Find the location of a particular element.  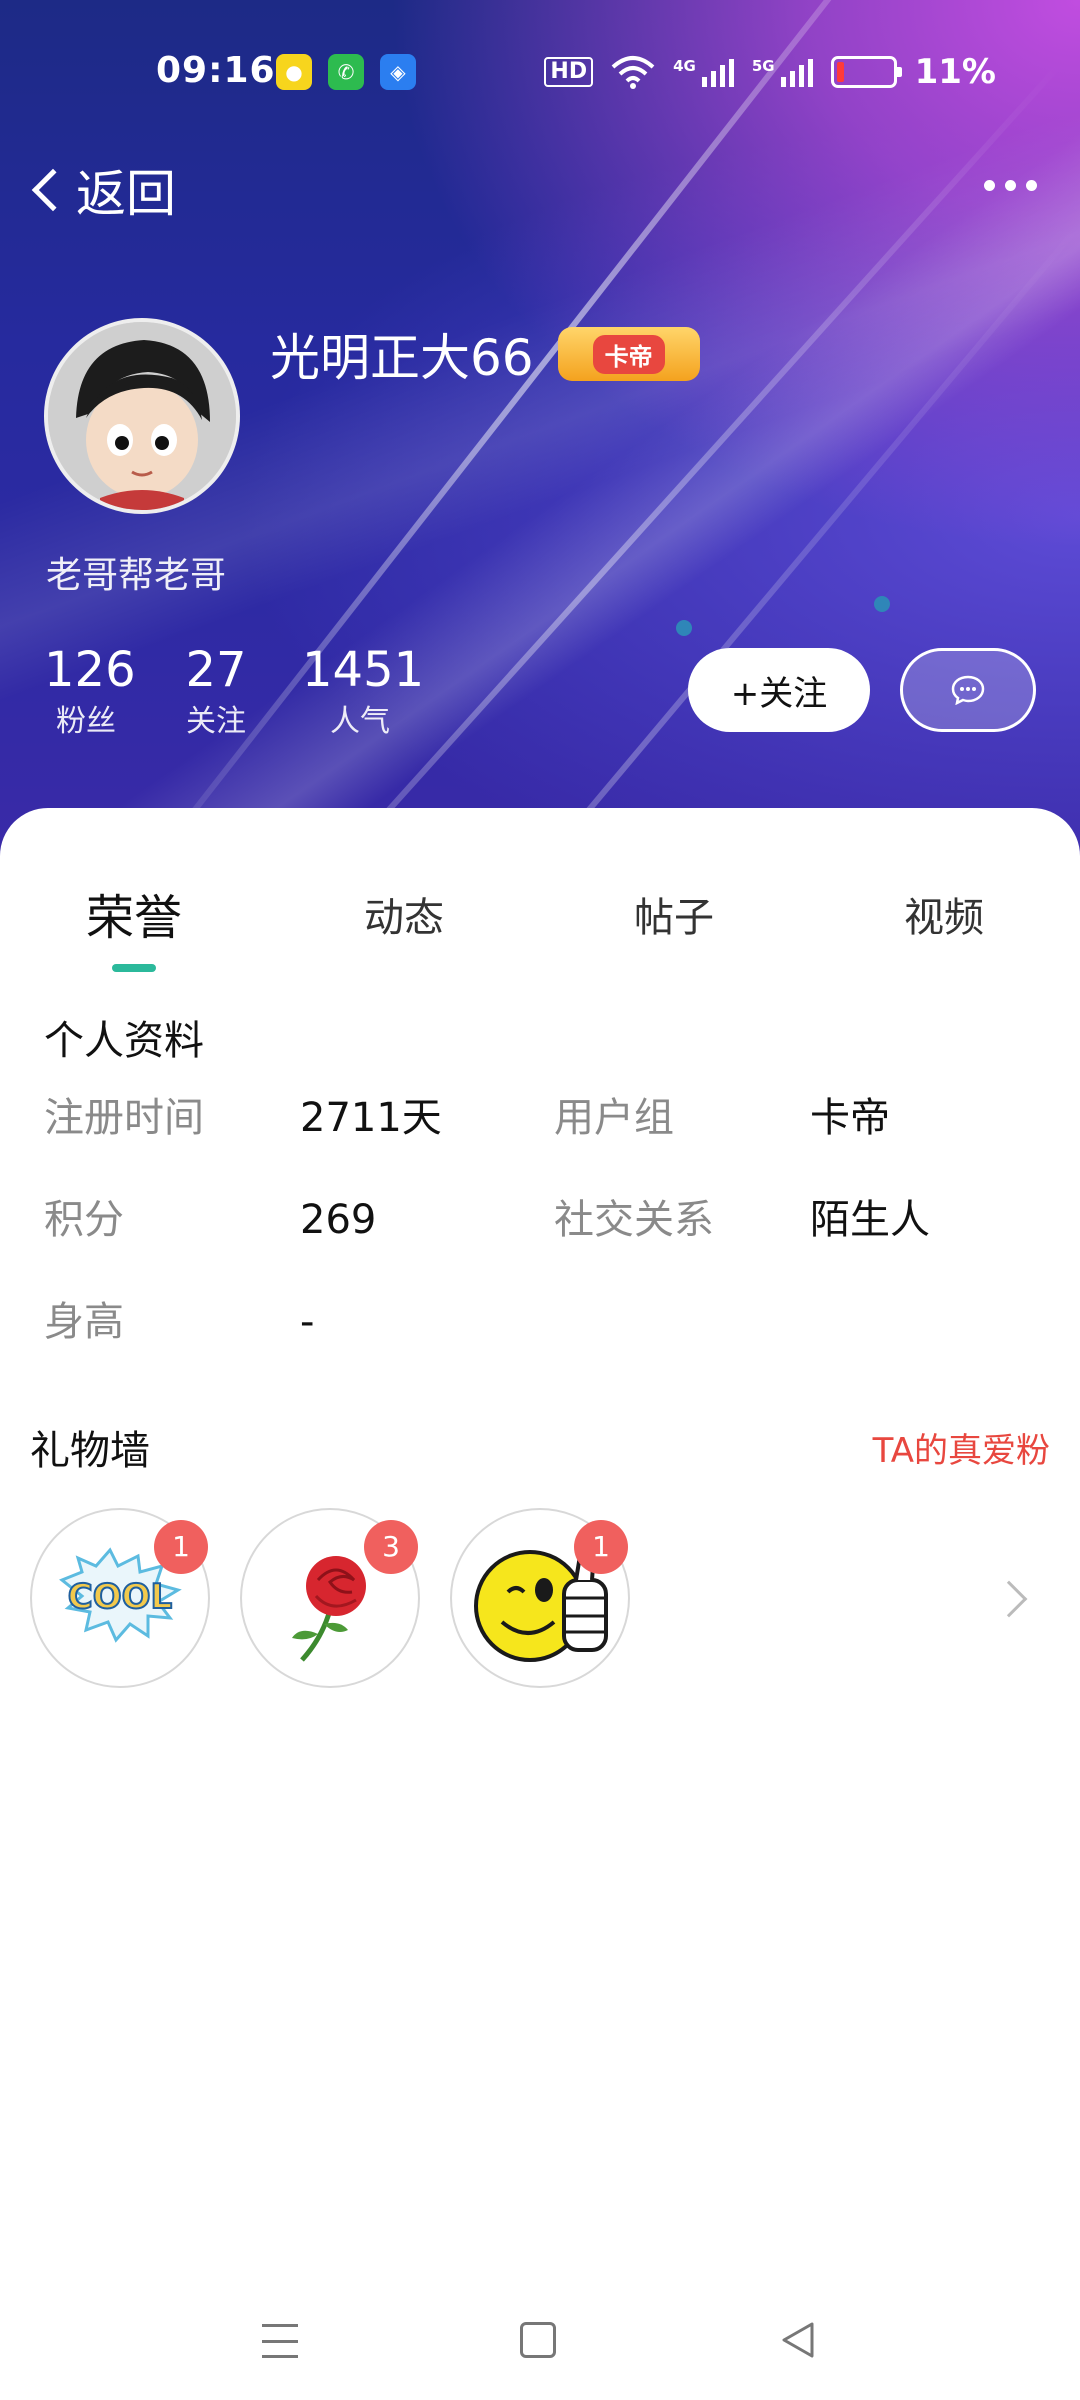

info-value-height: - is located at coordinates (307, 1322).